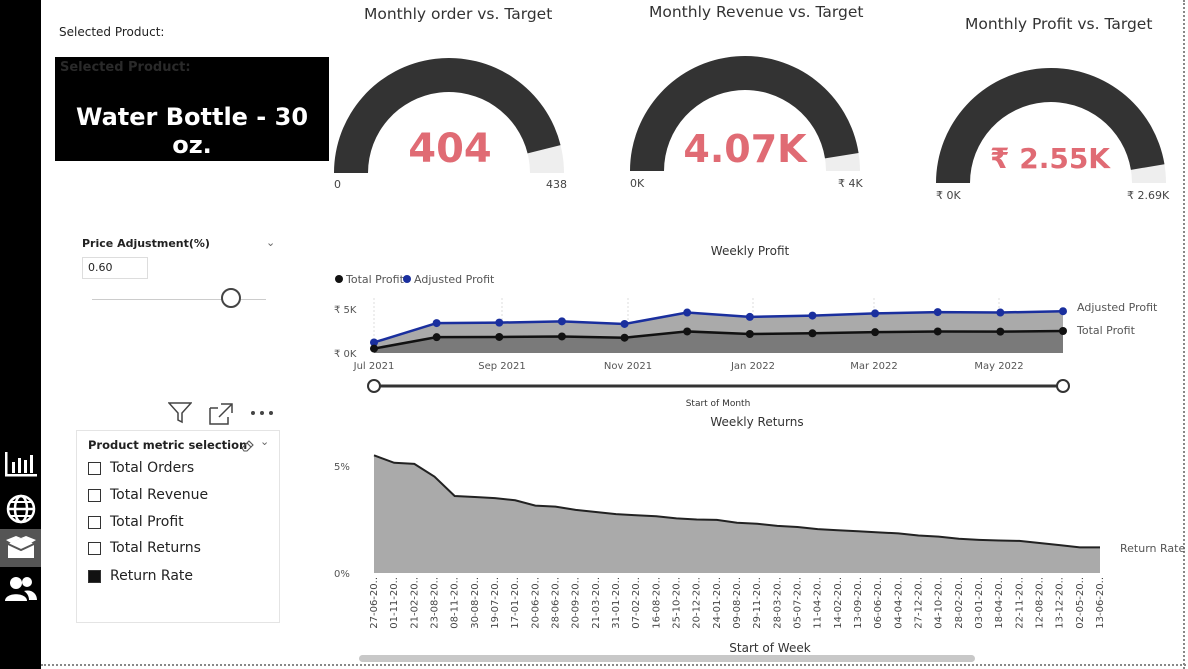 The height and width of the screenshot is (669, 1188). What do you see at coordinates (898, 603) in the screenshot?
I see `x-tick-label: 04-04-20..` at bounding box center [898, 603].